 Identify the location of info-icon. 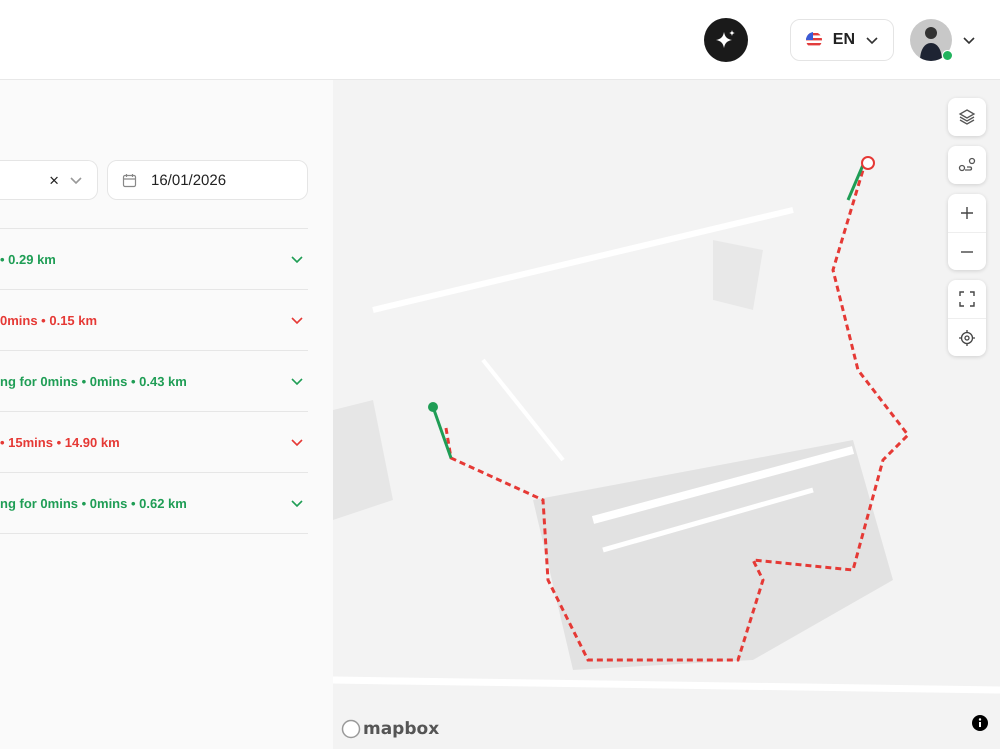
(980, 723).